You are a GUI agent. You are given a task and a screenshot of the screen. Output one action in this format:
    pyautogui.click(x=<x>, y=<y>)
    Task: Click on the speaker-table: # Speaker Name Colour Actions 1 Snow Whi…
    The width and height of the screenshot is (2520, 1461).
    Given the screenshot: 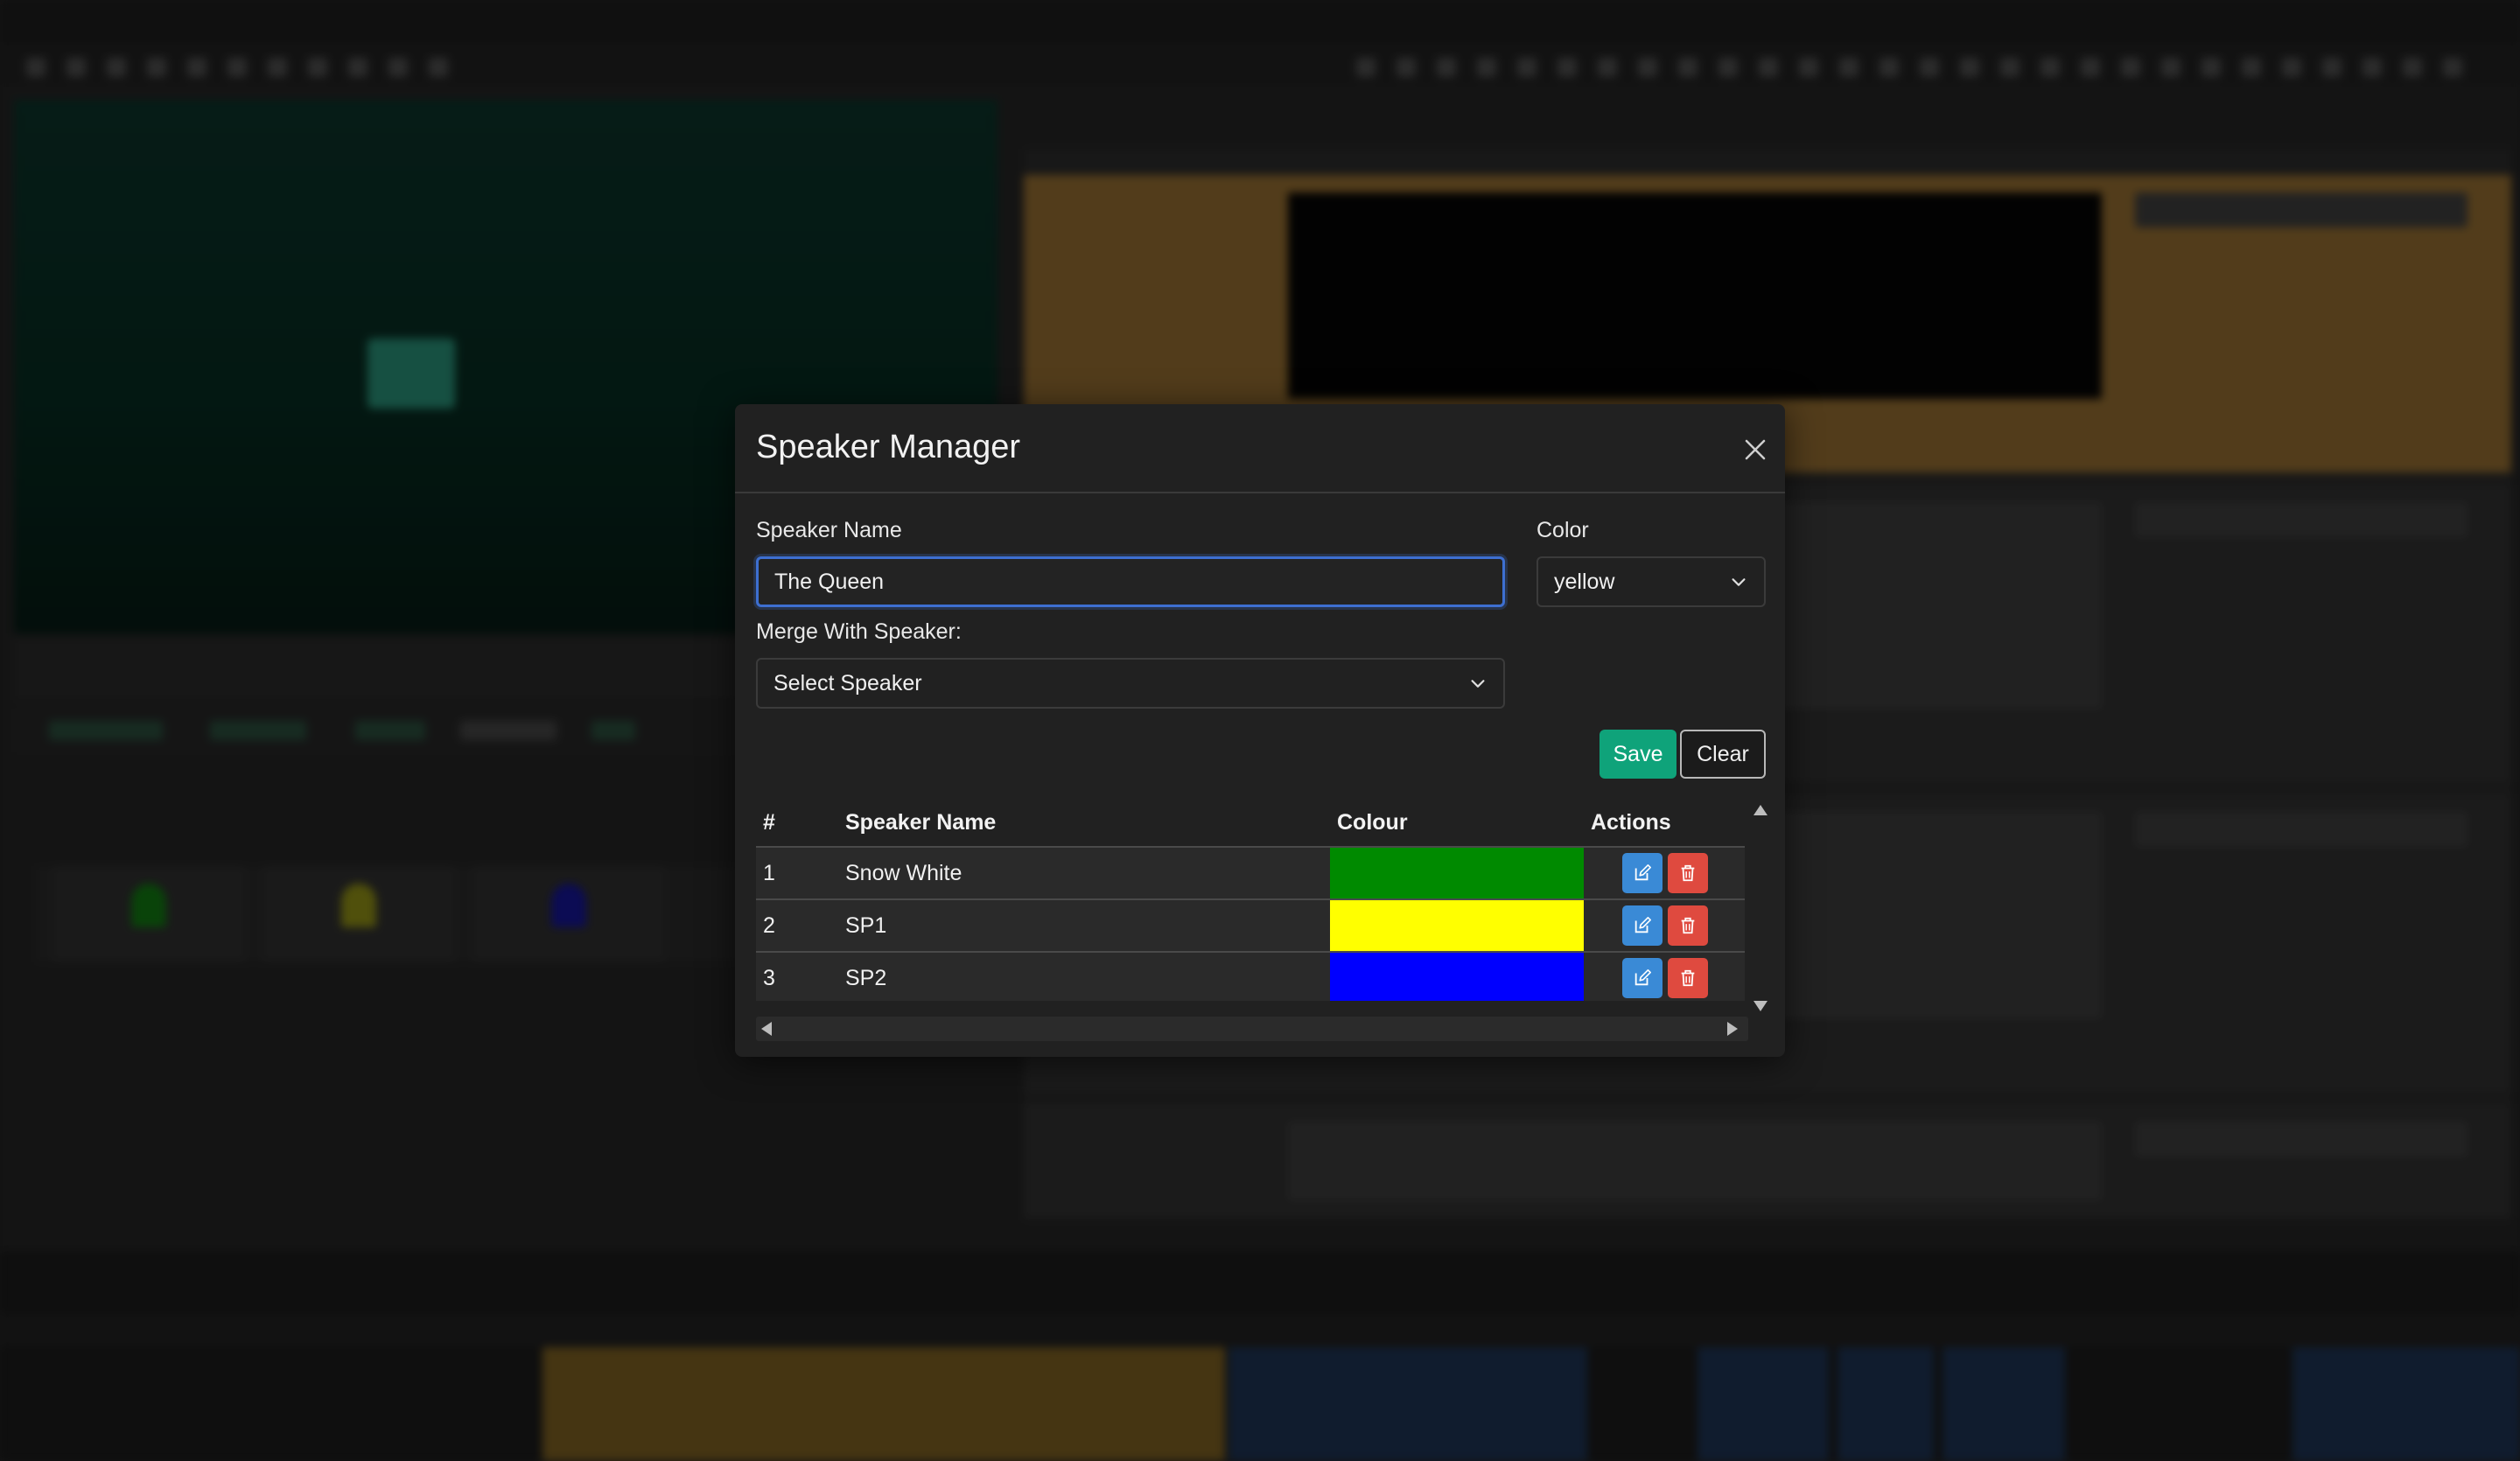 What is the action you would take?
    pyautogui.click(x=1250, y=901)
    